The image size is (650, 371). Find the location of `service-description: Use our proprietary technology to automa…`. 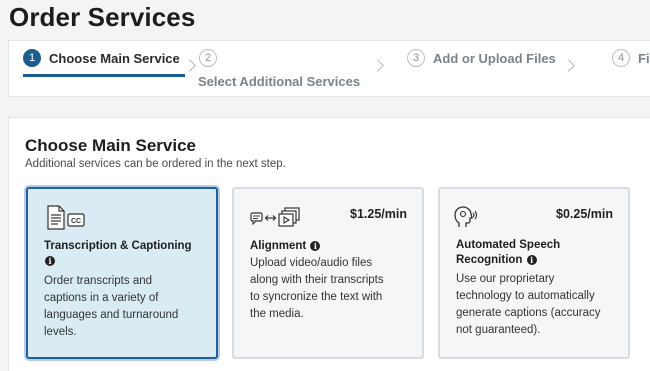

service-description: Use our proprietary technology to automa… is located at coordinates (528, 304).